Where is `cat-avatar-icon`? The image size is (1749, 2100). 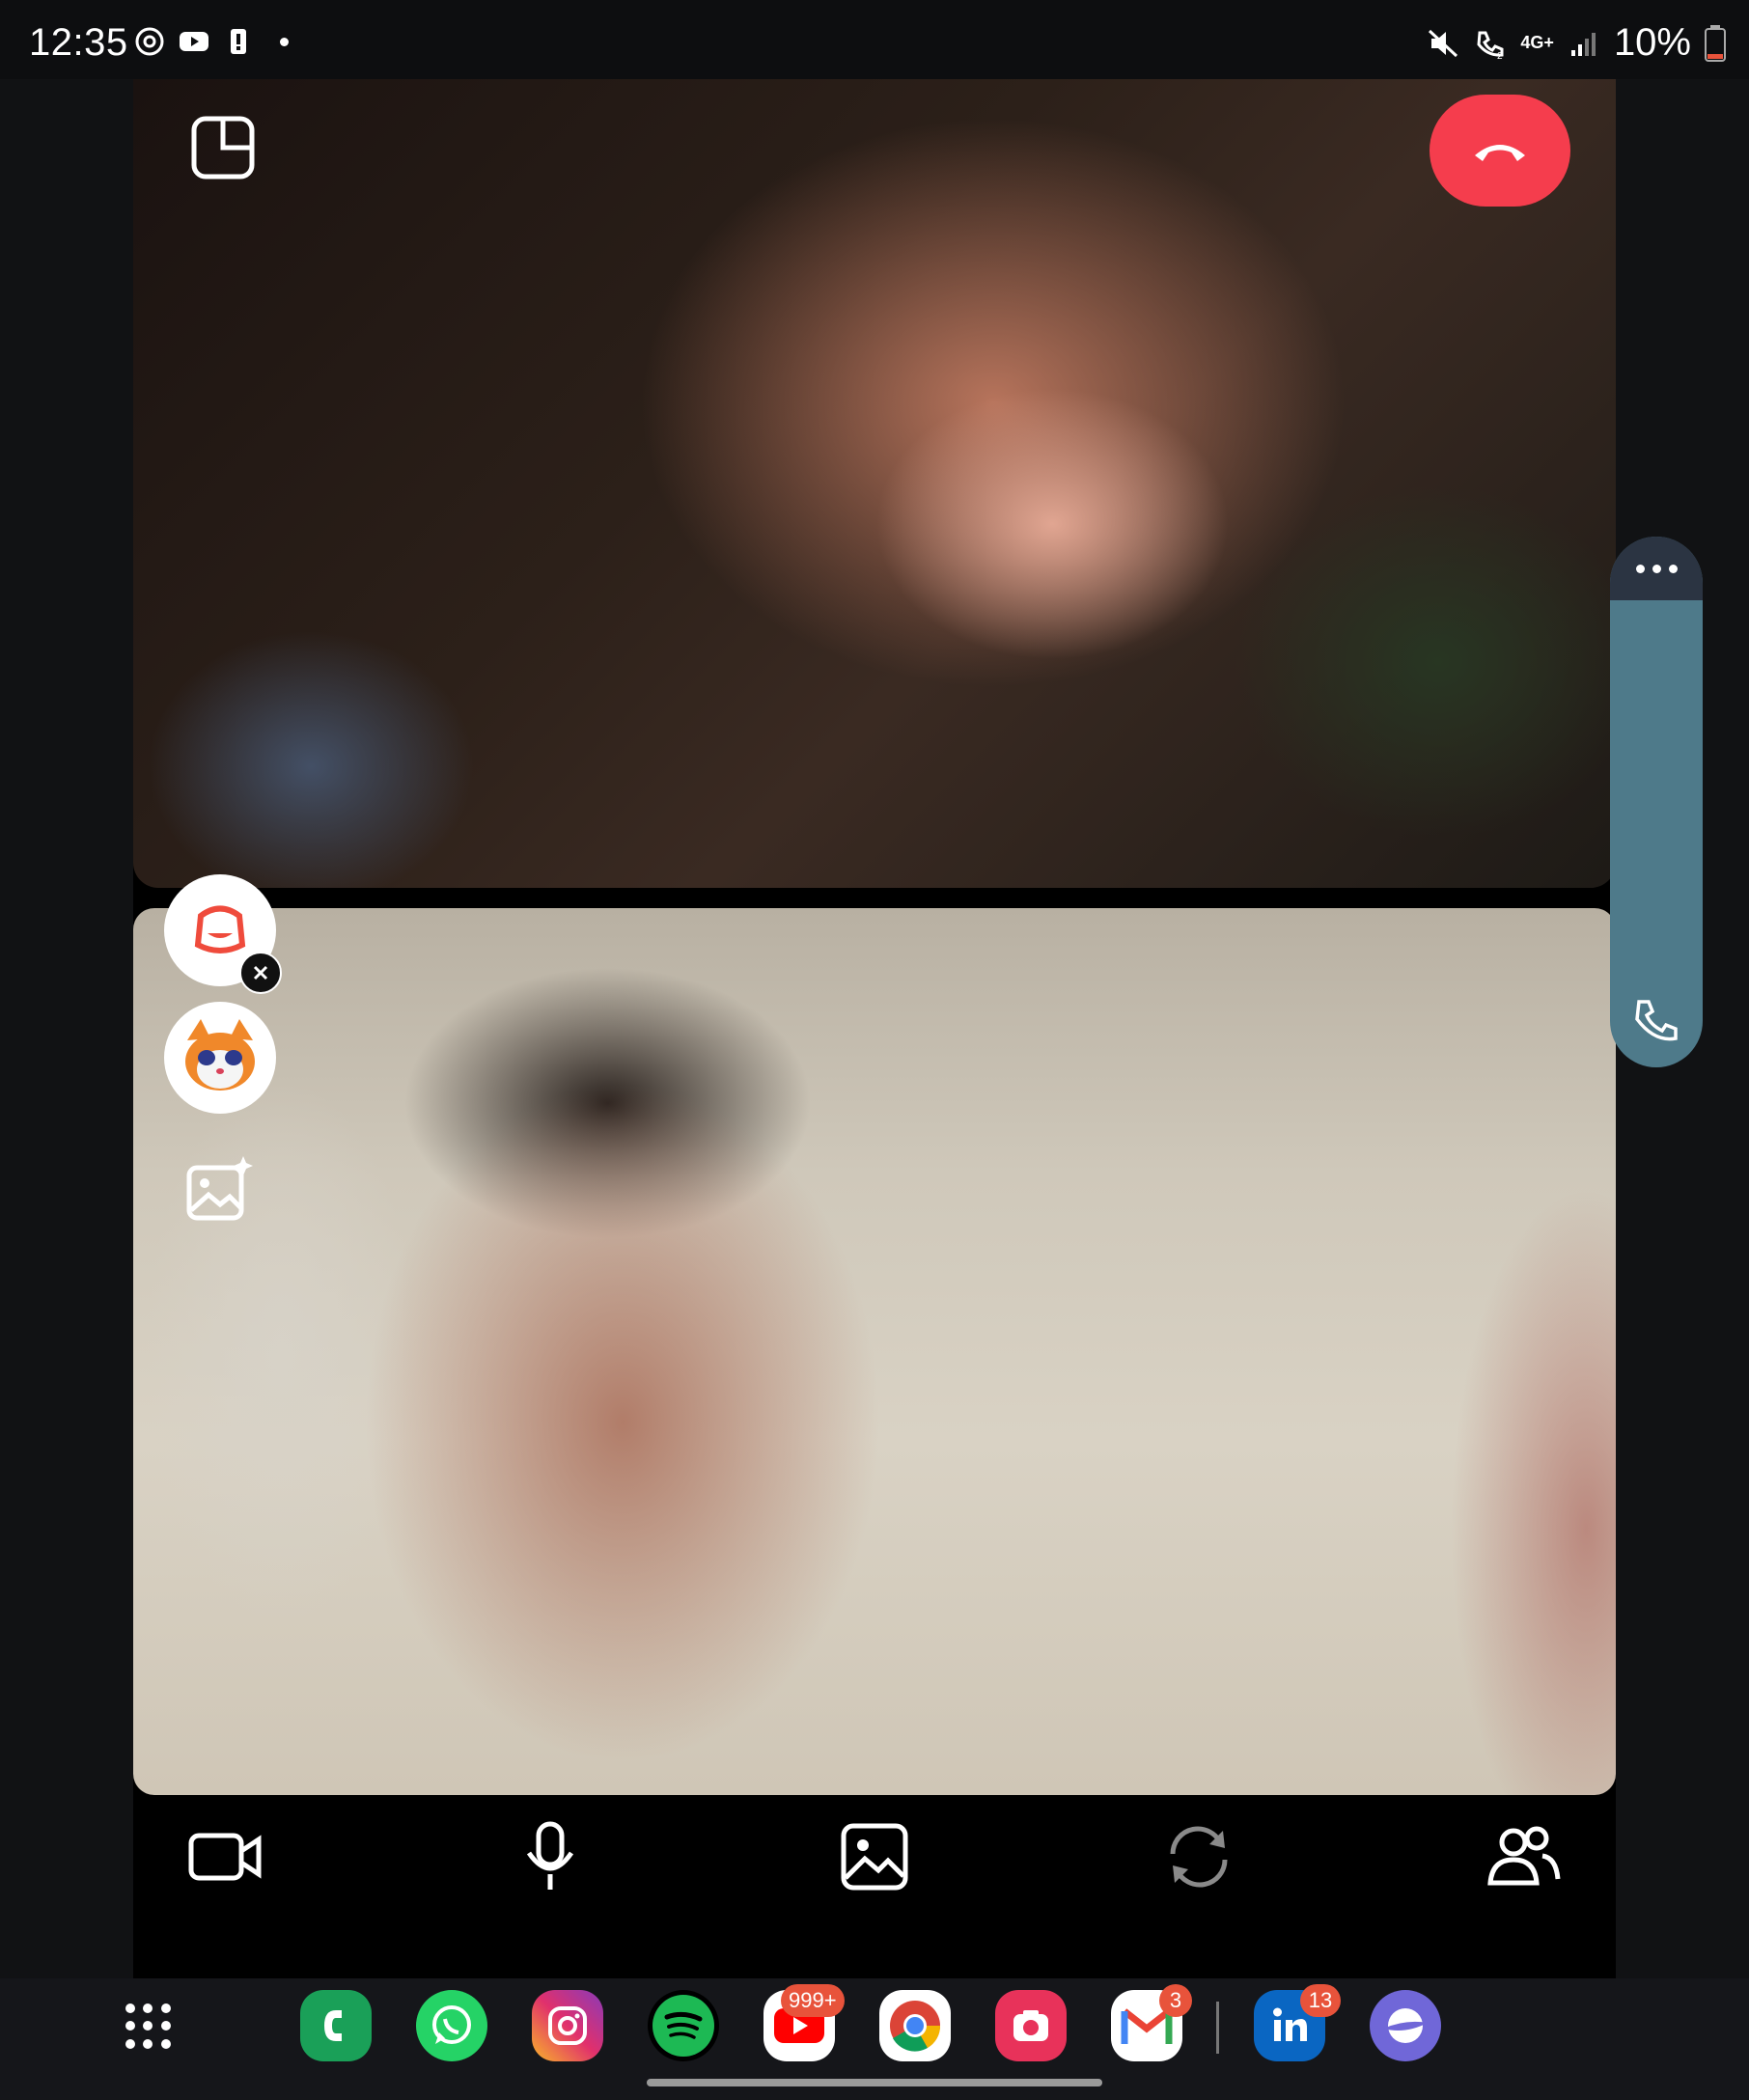 cat-avatar-icon is located at coordinates (220, 1055).